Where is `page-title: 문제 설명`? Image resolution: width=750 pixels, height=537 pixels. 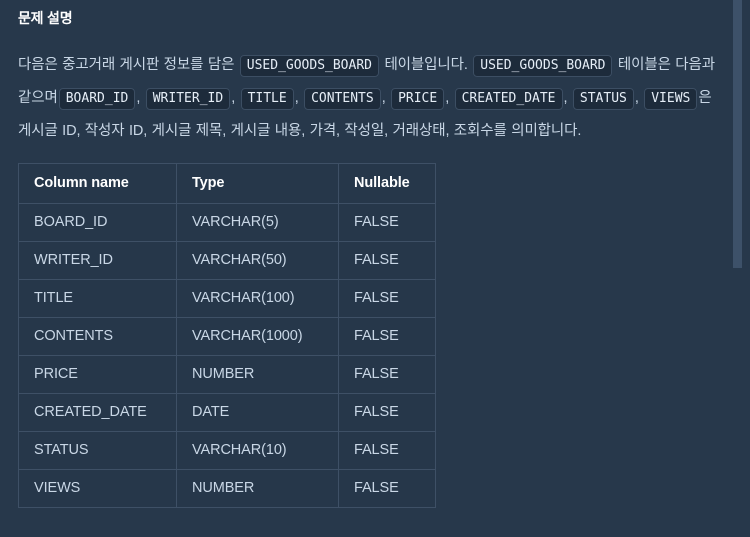 page-title: 문제 설명 is located at coordinates (45, 18).